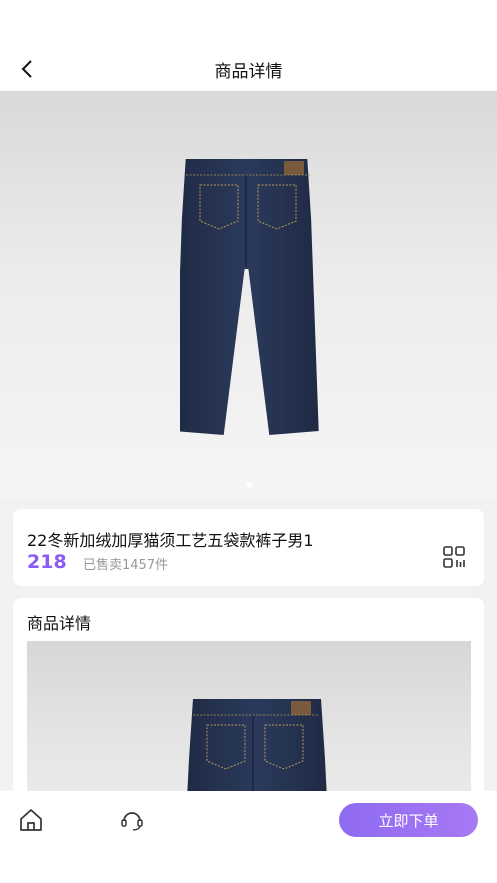 The height and width of the screenshot is (883, 497). What do you see at coordinates (248, 45) in the screenshot?
I see `top-bar: 商品详情` at bounding box center [248, 45].